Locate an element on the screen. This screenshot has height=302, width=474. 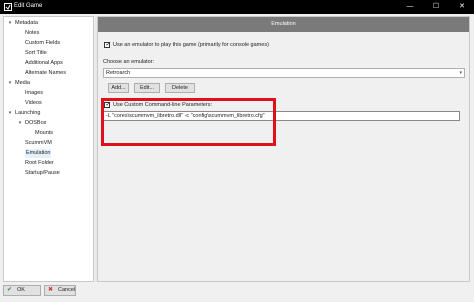
tree-item-label: Media is located at coordinates (22, 83).